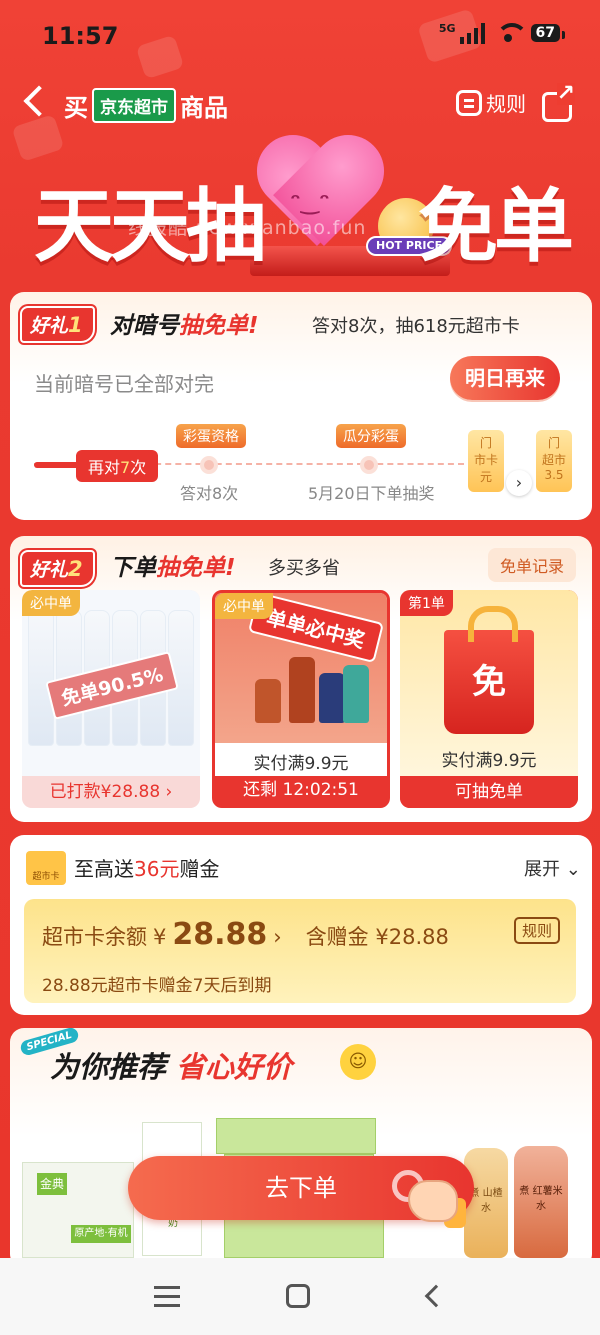 Image resolution: width=600 pixels, height=1335 pixels. I want to click on home-icon, so click(298, 1296).